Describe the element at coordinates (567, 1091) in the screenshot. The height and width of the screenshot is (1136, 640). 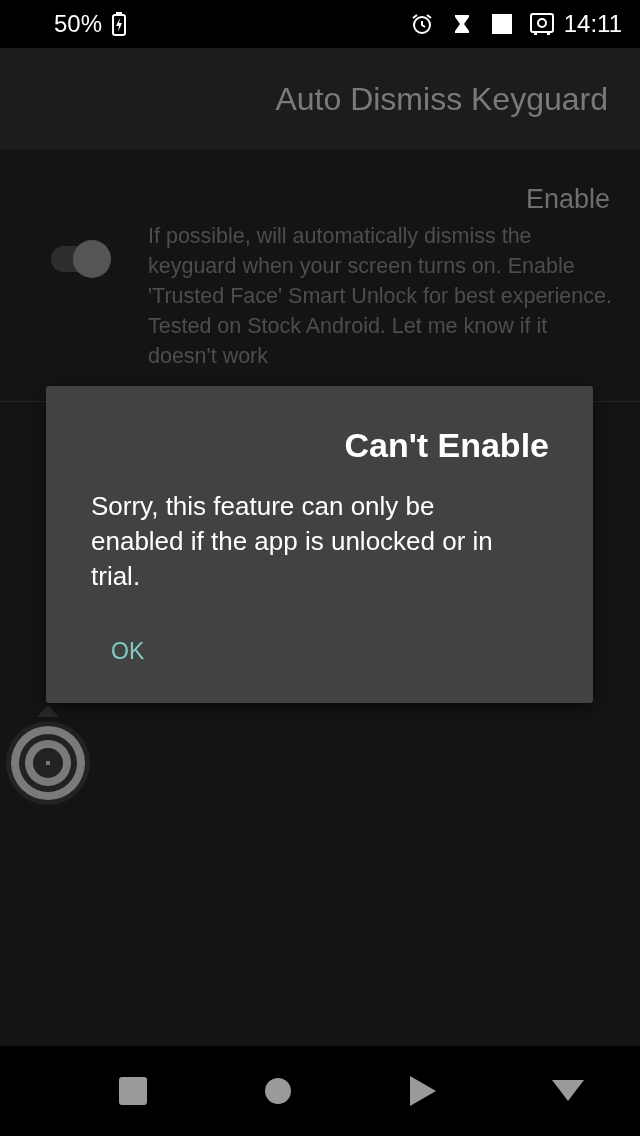
I see `down-triangle-icon` at that location.